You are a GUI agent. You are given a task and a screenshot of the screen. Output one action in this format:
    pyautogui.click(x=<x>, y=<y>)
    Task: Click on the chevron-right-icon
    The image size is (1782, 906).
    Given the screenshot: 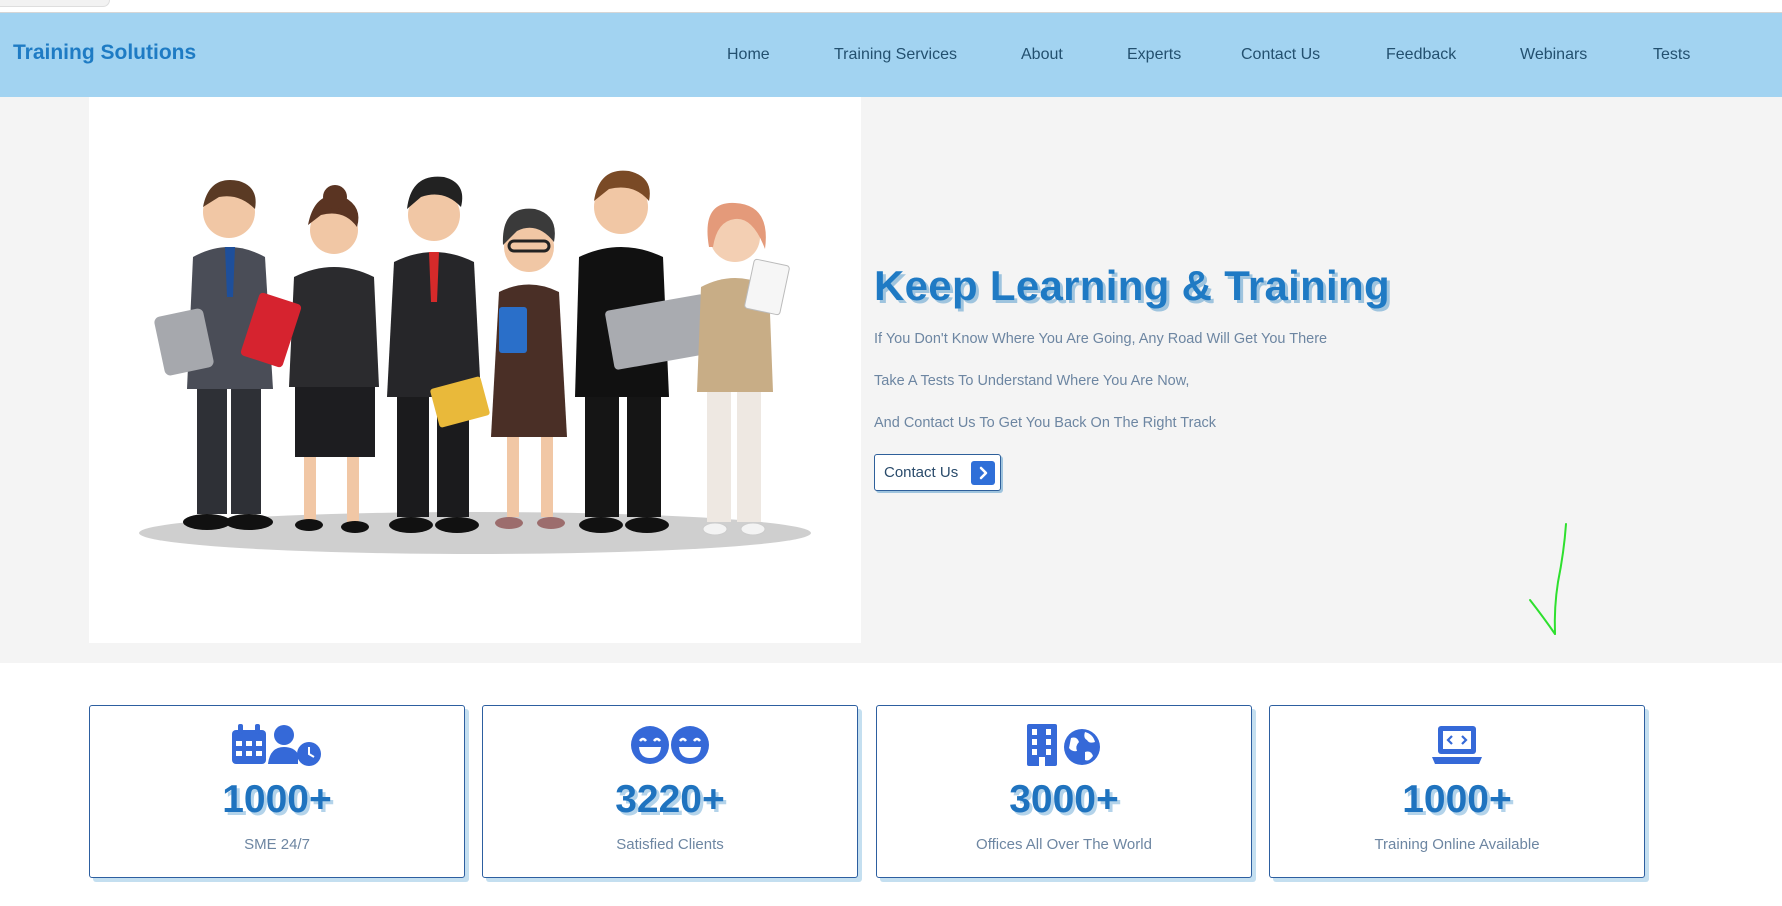 What is the action you would take?
    pyautogui.click(x=983, y=473)
    